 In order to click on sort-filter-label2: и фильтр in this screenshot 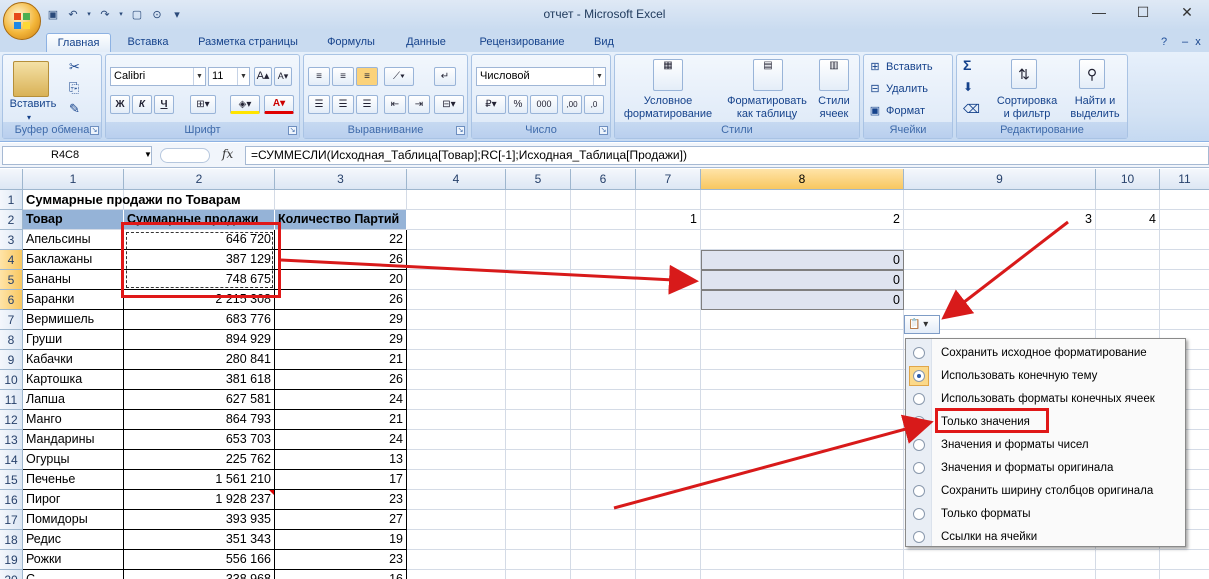, I will do `click(1027, 114)`.